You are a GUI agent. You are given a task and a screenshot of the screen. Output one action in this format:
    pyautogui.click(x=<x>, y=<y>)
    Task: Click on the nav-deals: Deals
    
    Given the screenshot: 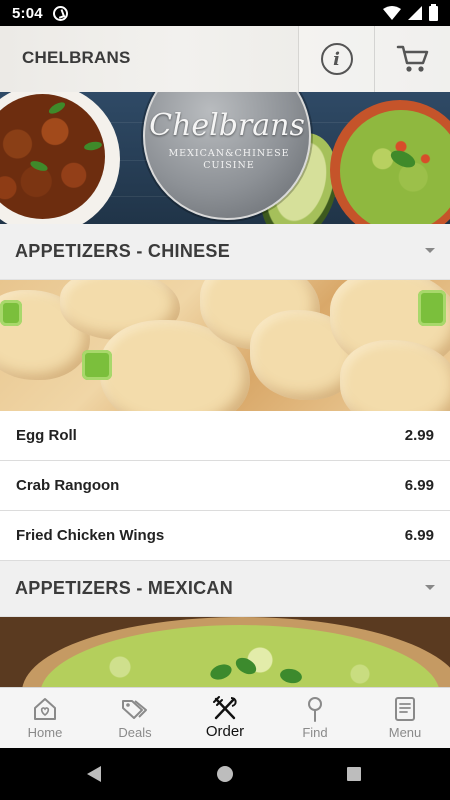 What is the action you would take?
    pyautogui.click(x=135, y=718)
    